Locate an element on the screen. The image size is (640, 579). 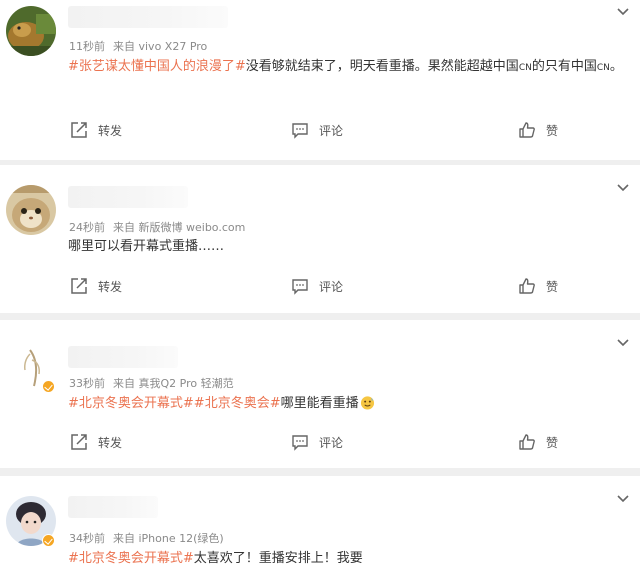
topic-link: #张艺谋太懂中国人的浪漫了# is located at coordinates (157, 66).